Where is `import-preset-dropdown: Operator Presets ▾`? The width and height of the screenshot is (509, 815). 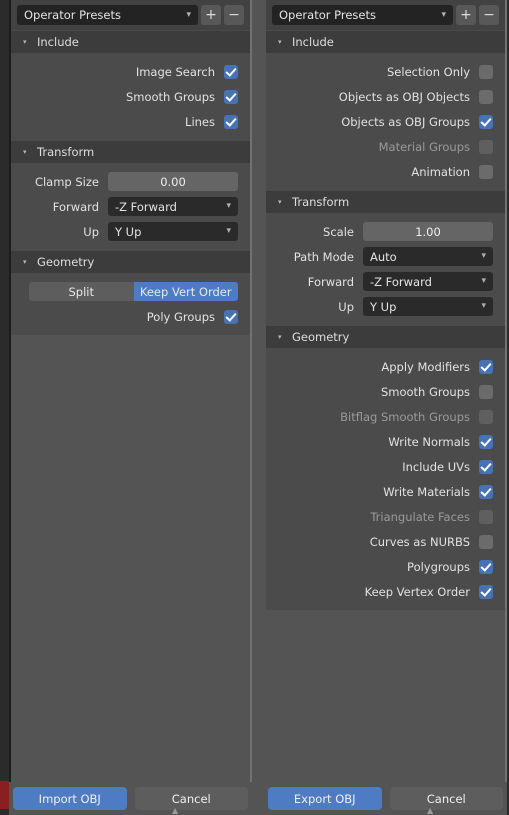
import-preset-dropdown: Operator Presets ▾ is located at coordinates (107, 15).